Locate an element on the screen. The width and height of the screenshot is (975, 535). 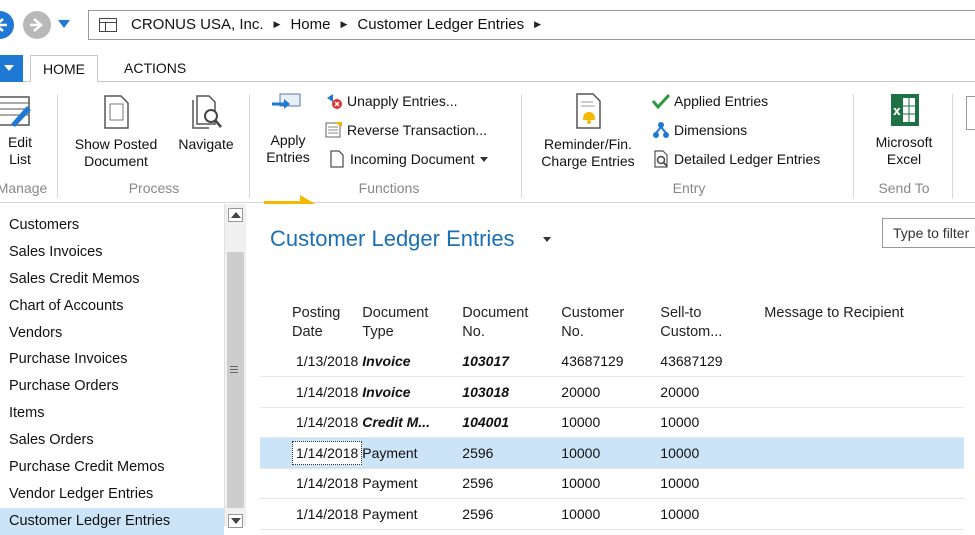
navigate-button: Navigate is located at coordinates (206, 123).